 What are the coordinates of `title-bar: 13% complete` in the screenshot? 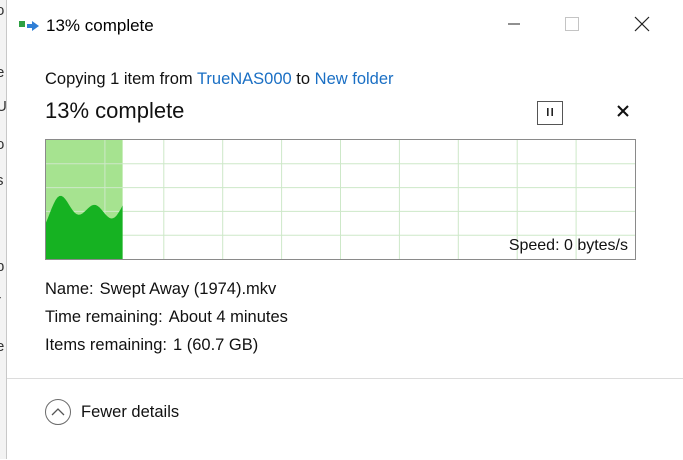 It's located at (345, 27).